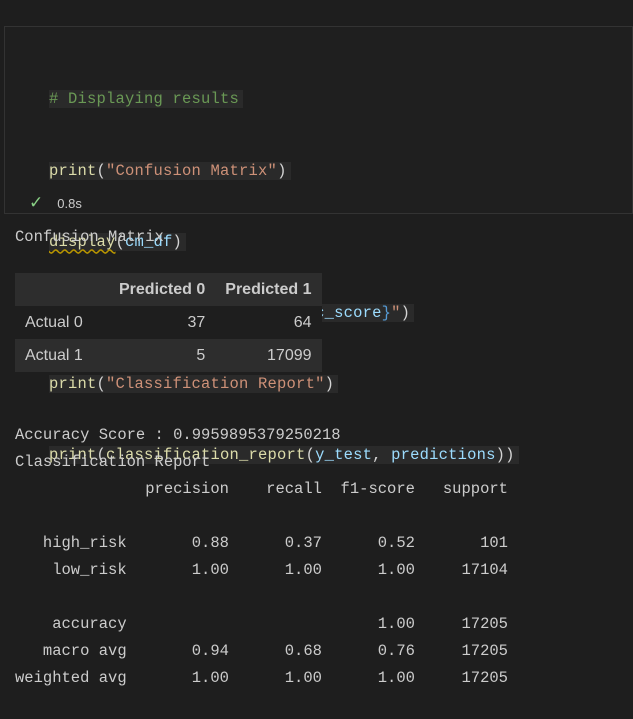 The width and height of the screenshot is (633, 719). What do you see at coordinates (196, 322) in the screenshot?
I see `table-cell: 37` at bounding box center [196, 322].